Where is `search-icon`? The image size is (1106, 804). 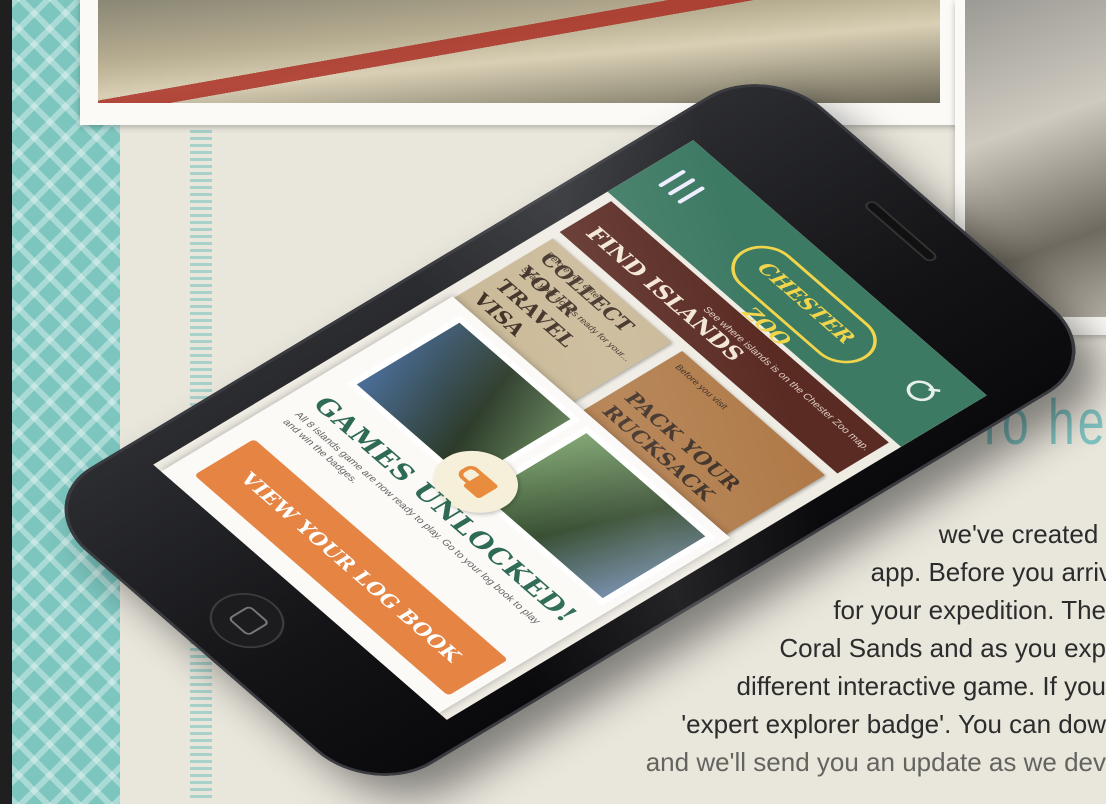 search-icon is located at coordinates (920, 391).